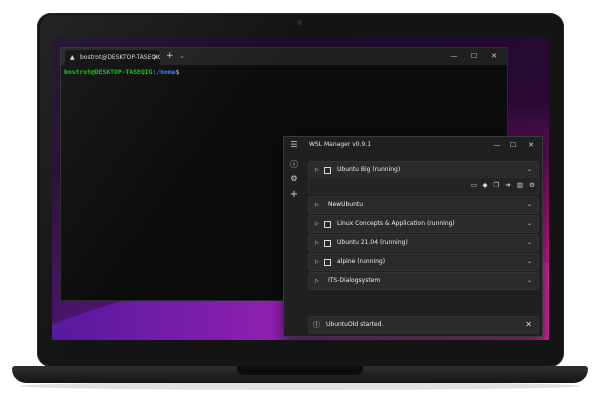 The height and width of the screenshot is (400, 600). What do you see at coordinates (423, 281) in the screenshot?
I see `distro-row: ▷ ITS-Dialogsystem ⌄` at bounding box center [423, 281].